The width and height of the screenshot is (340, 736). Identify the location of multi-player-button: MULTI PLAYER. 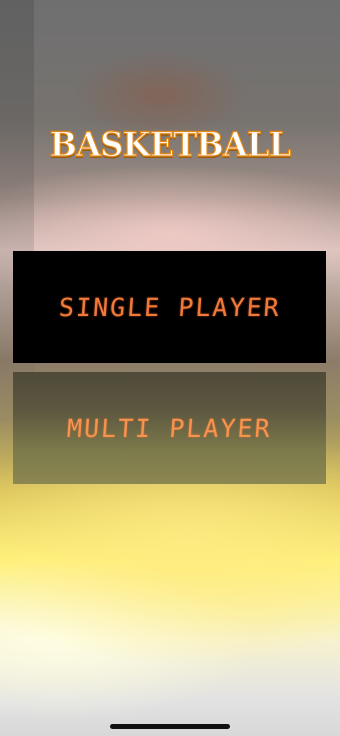
(169, 428).